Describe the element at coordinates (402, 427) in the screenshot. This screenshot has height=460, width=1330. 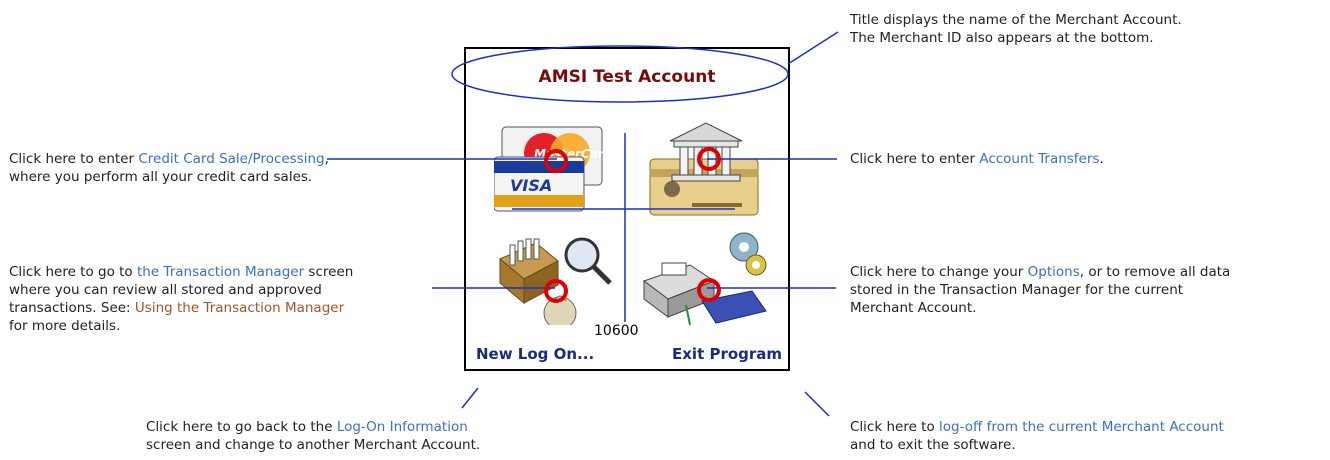
I see `log-on-information-link: Log-On Information` at that location.